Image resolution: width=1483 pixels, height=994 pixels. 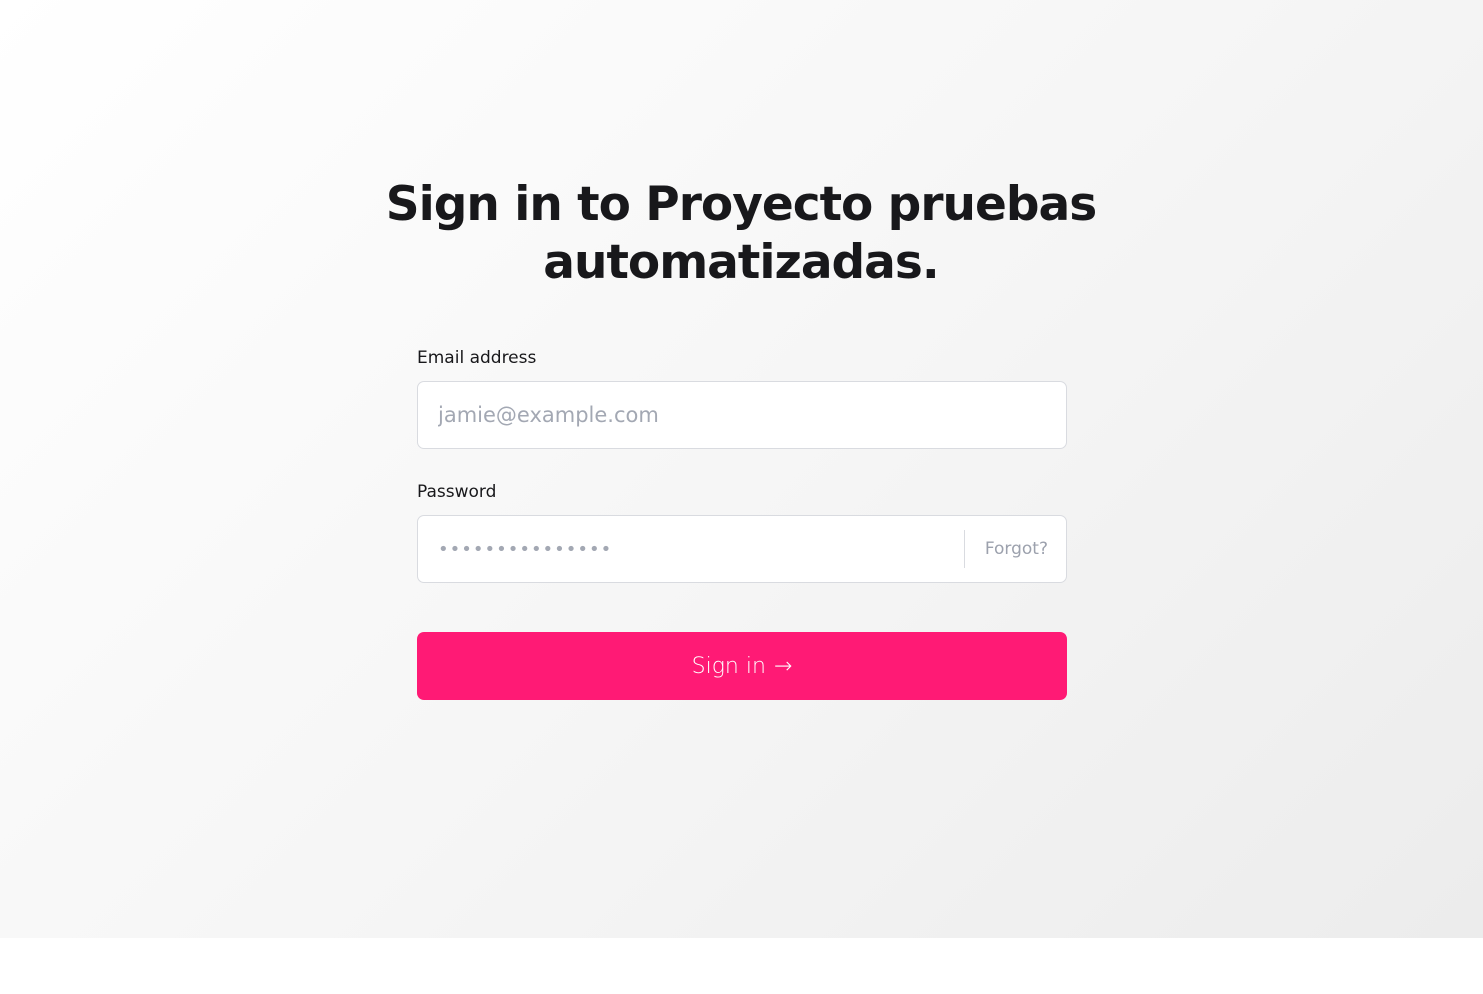 I want to click on sign-in-button: Sign in →, so click(x=742, y=666).